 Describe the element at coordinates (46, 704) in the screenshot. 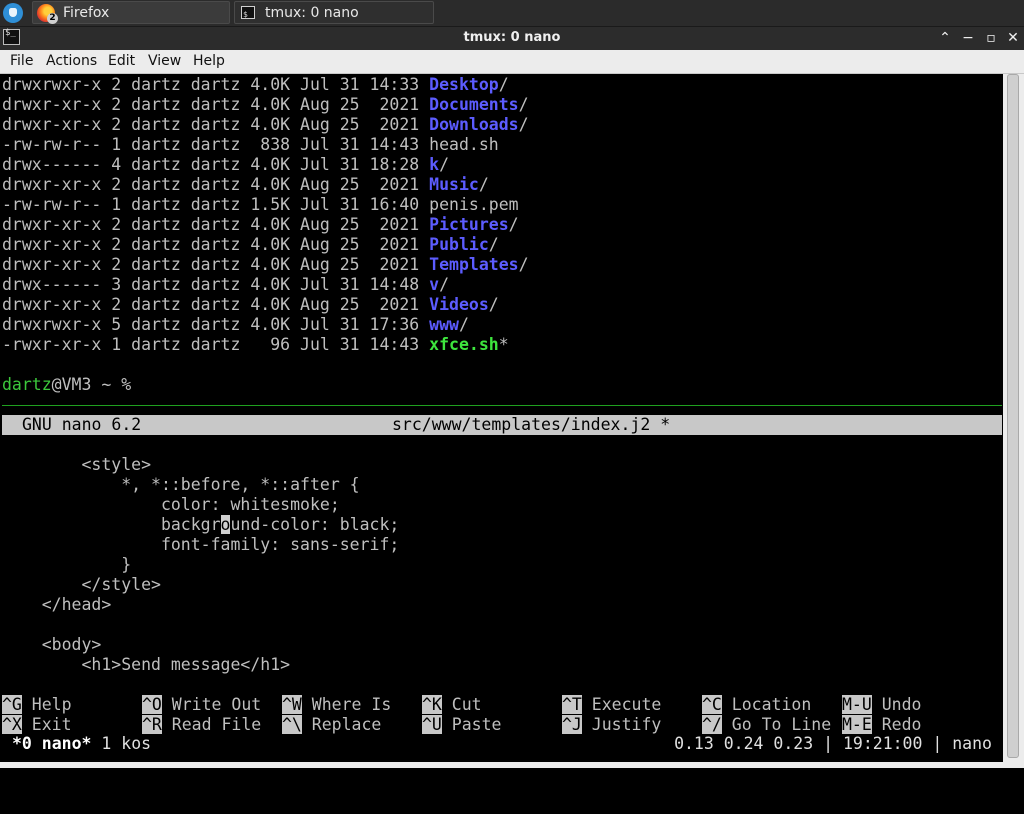

I see `shortcut-label: Help` at that location.